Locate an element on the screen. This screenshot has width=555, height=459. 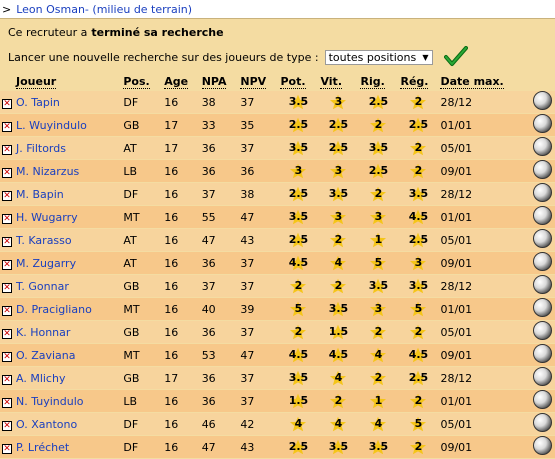
player-name-link: M. Zugarry is located at coordinates (46, 263).